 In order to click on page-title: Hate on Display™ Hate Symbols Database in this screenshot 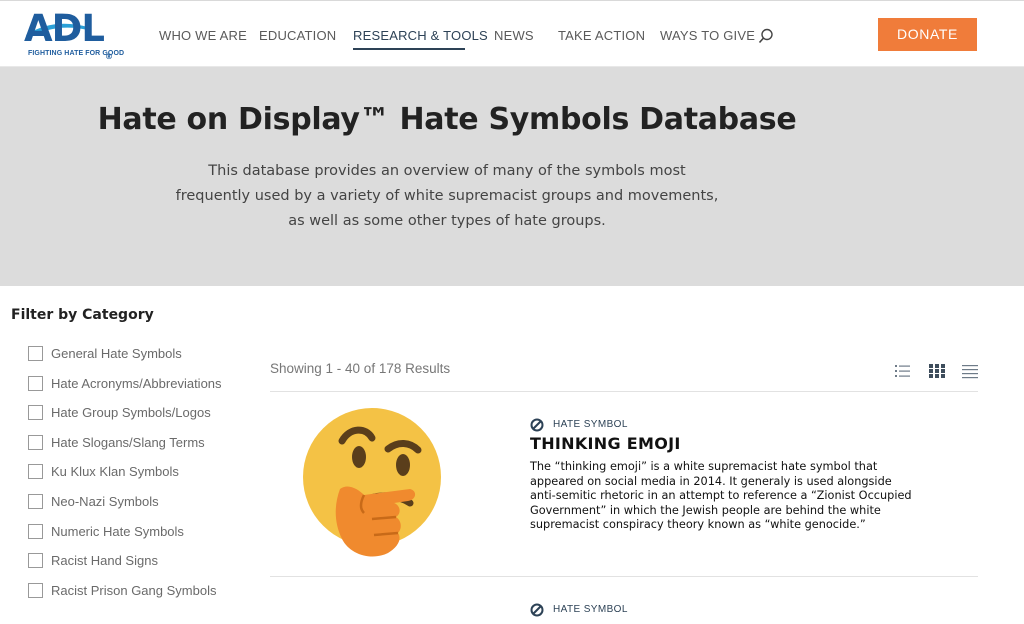, I will do `click(447, 119)`.